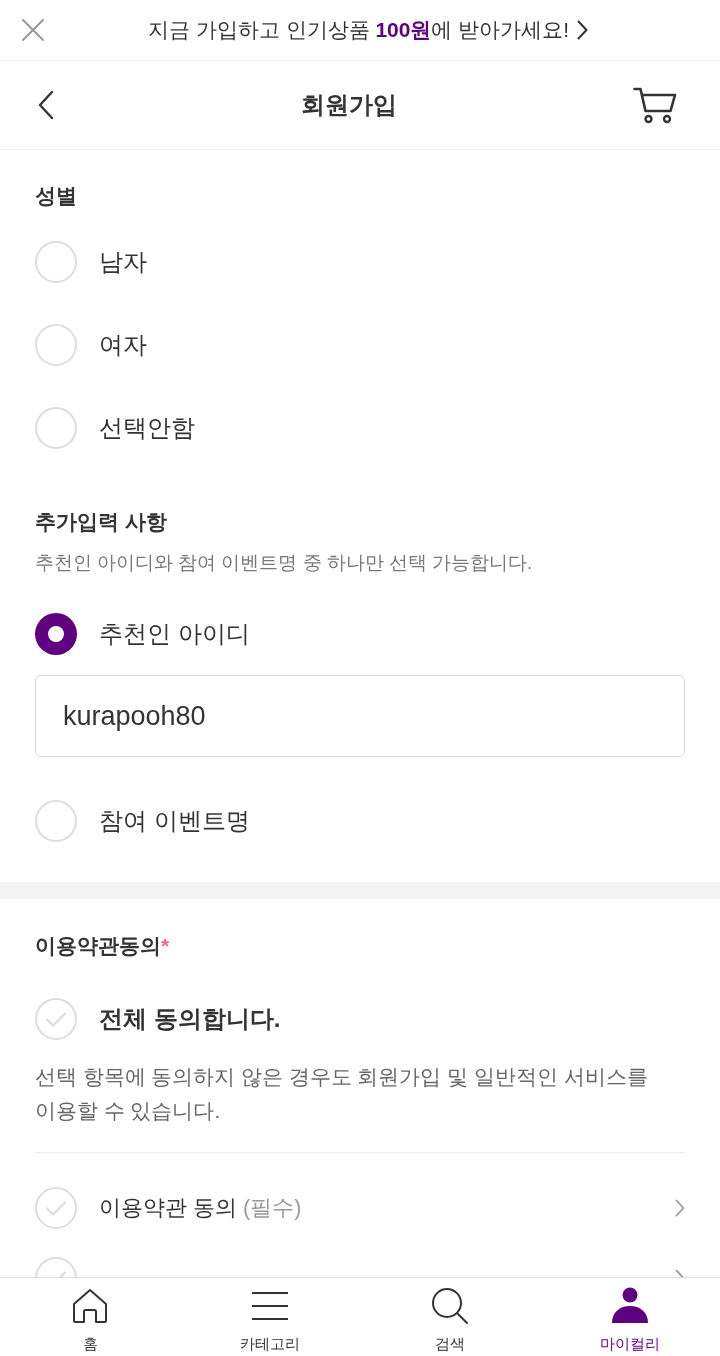  What do you see at coordinates (56, 196) in the screenshot?
I see `section-title: 성별` at bounding box center [56, 196].